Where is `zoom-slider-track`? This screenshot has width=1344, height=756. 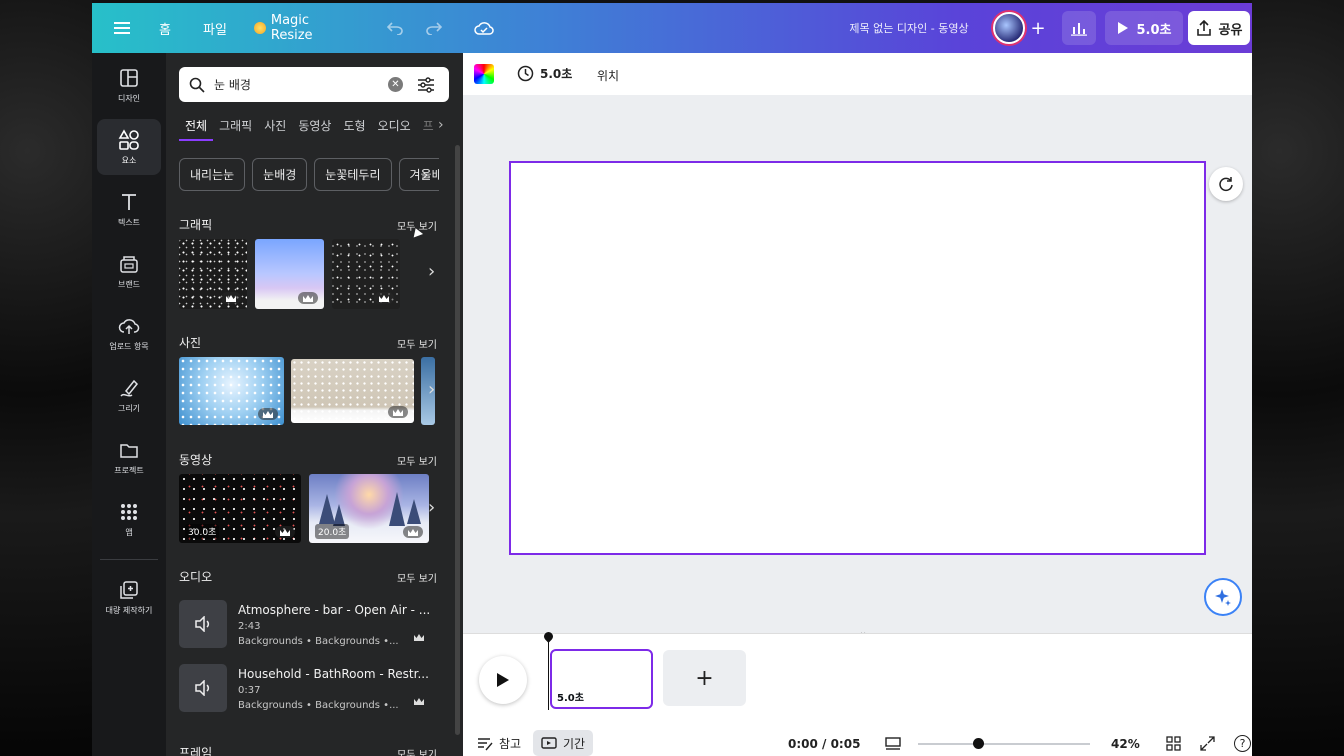 zoom-slider-track is located at coordinates (1004, 743).